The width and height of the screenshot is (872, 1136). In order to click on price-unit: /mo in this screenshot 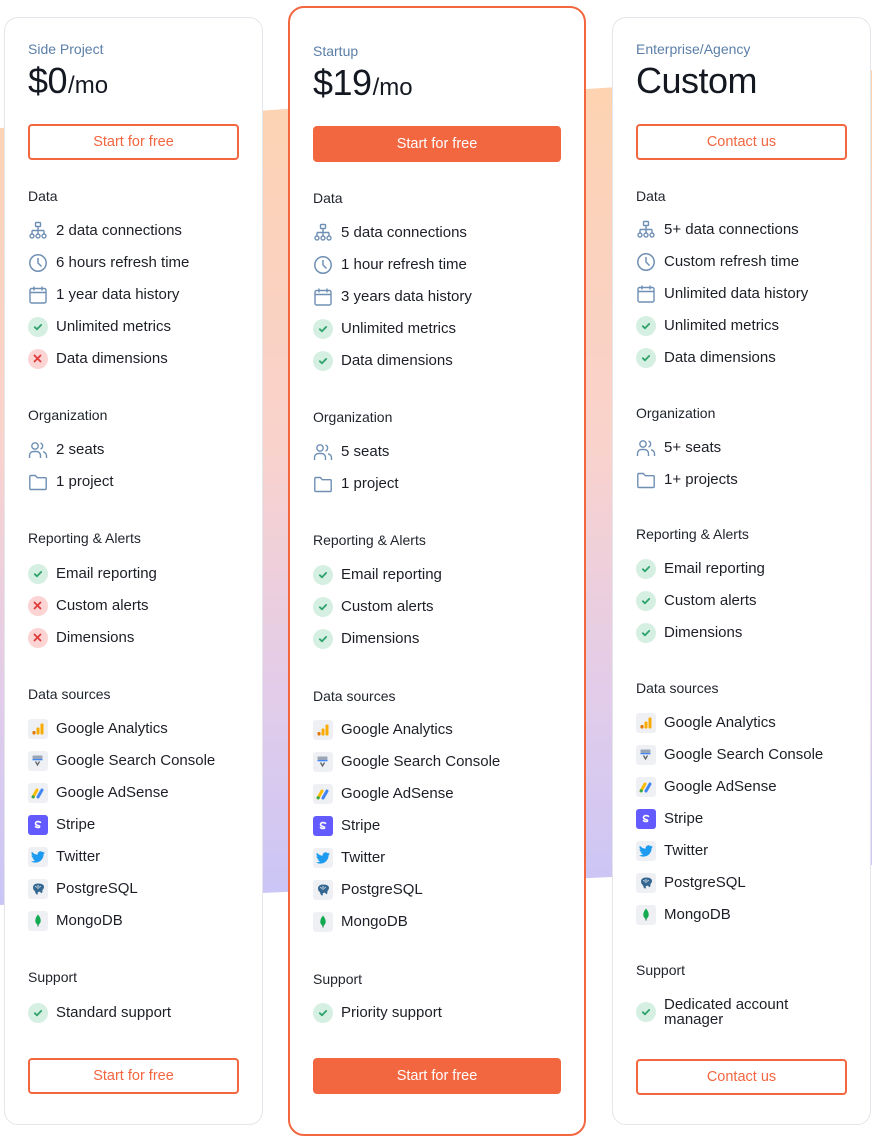, I will do `click(392, 87)`.